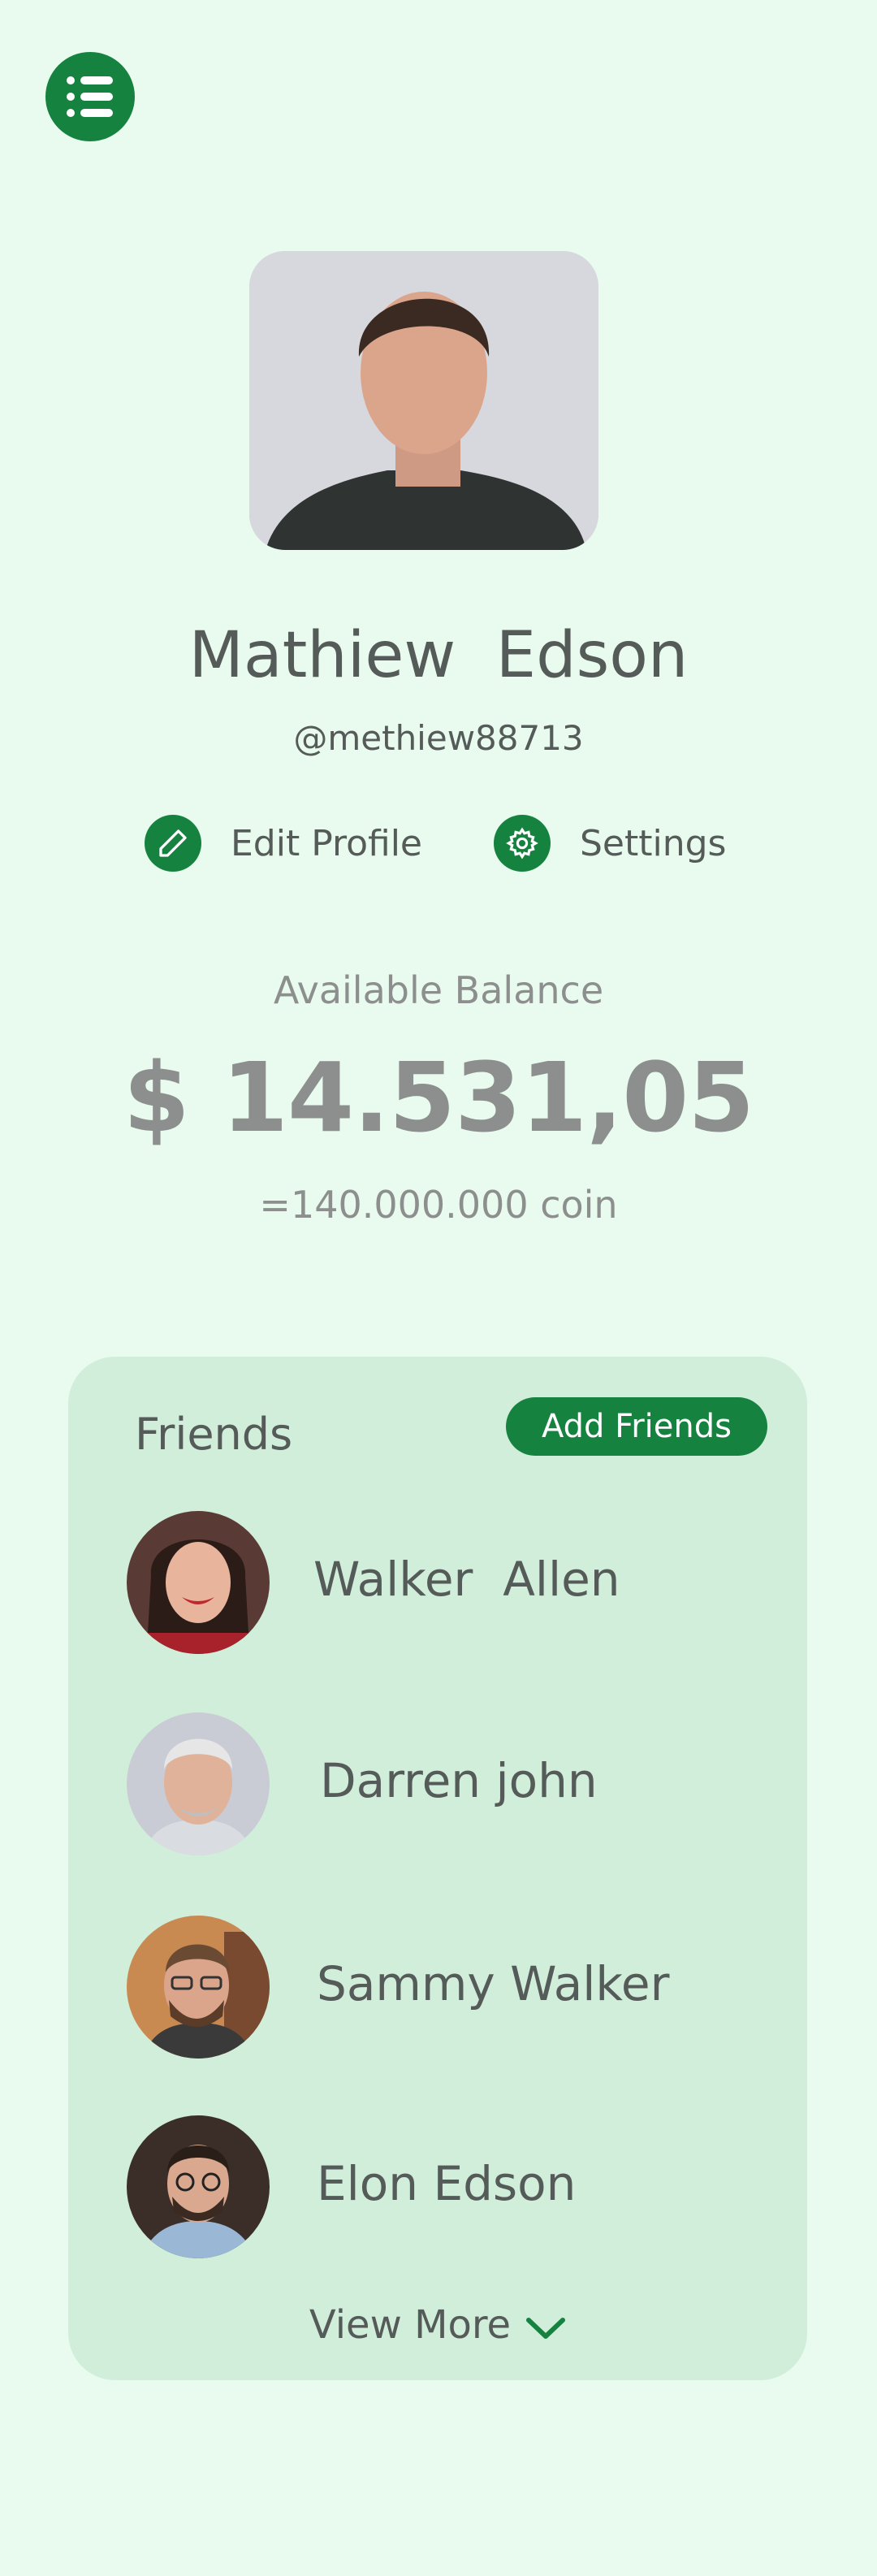 Image resolution: width=877 pixels, height=2576 pixels. Describe the element at coordinates (493, 1983) in the screenshot. I see `friend-name: Sammy Walker` at that location.